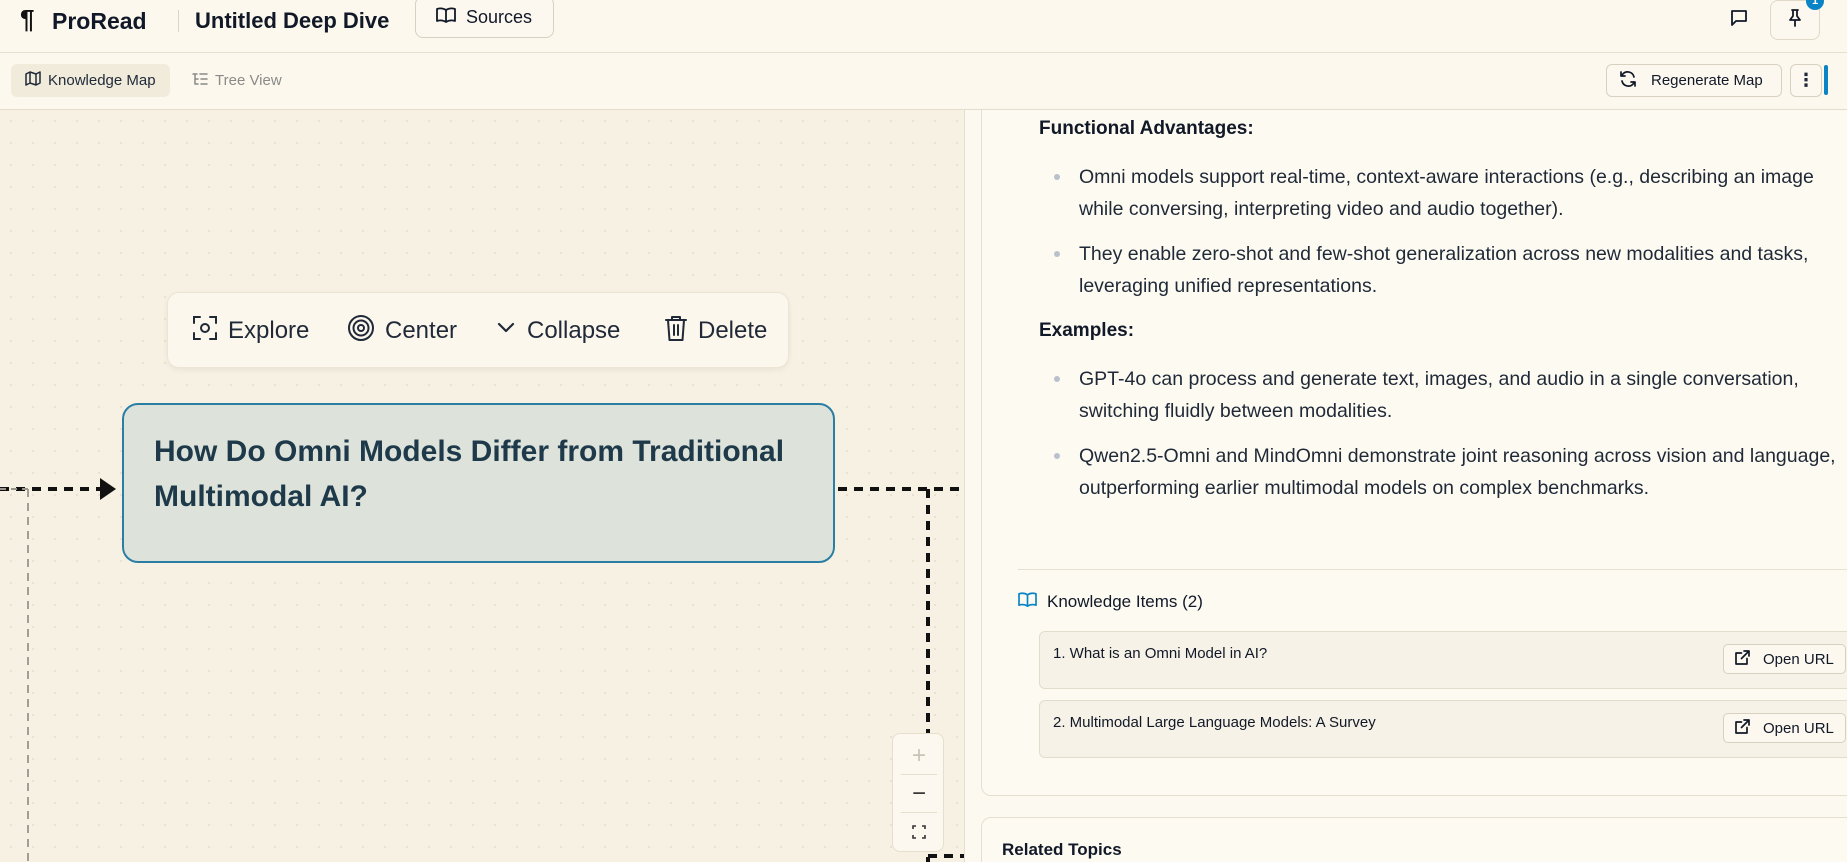 This screenshot has height=862, width=1847. I want to click on related-topics-card: Related Topics, so click(1414, 839).